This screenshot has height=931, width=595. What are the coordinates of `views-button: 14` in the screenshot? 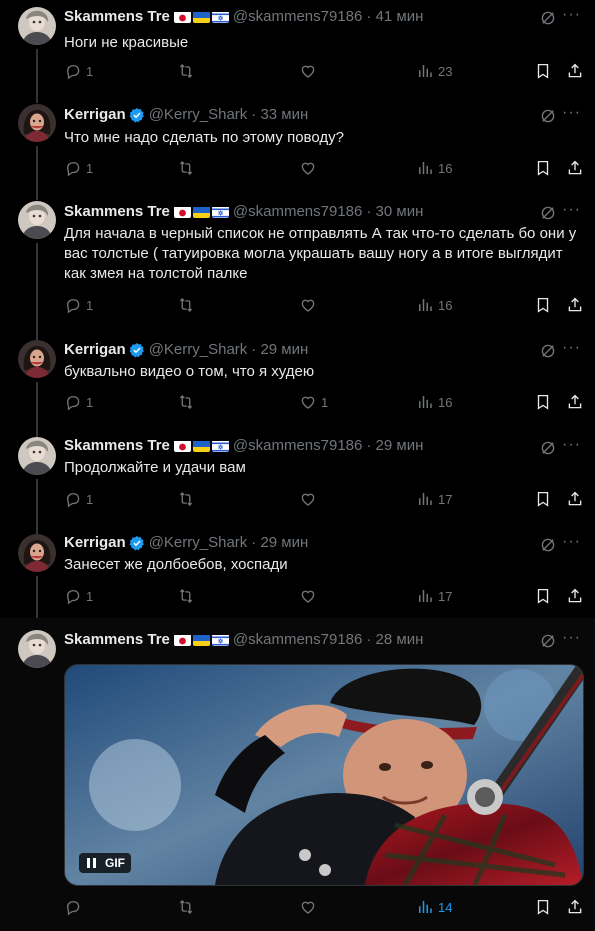 It's located at (434, 907).